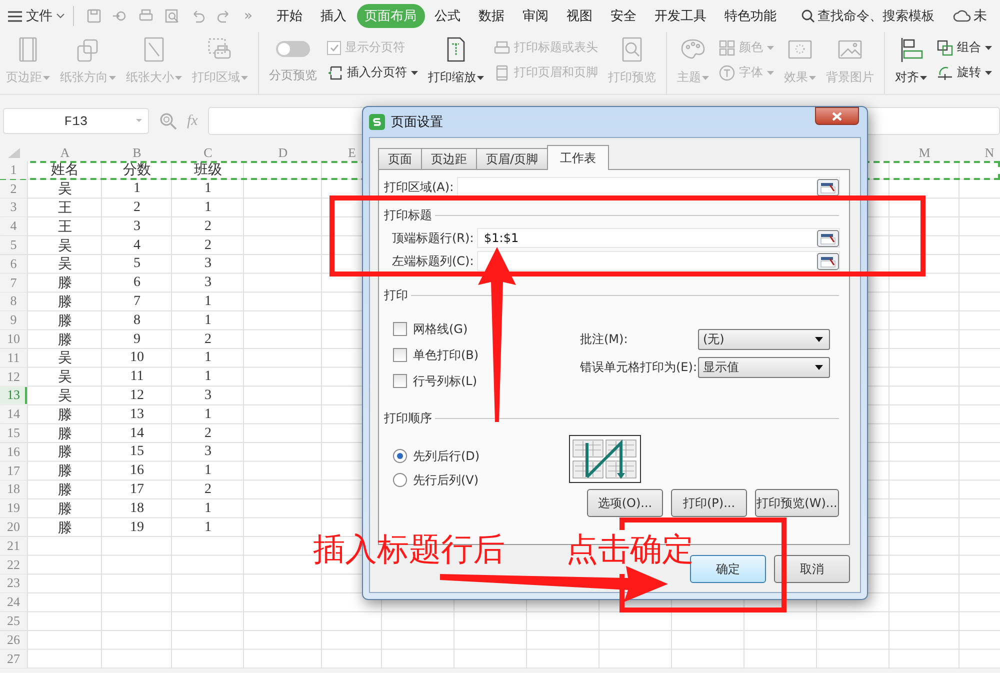 Image resolution: width=1000 pixels, height=673 pixels. I want to click on row-number: 17, so click(13, 471).